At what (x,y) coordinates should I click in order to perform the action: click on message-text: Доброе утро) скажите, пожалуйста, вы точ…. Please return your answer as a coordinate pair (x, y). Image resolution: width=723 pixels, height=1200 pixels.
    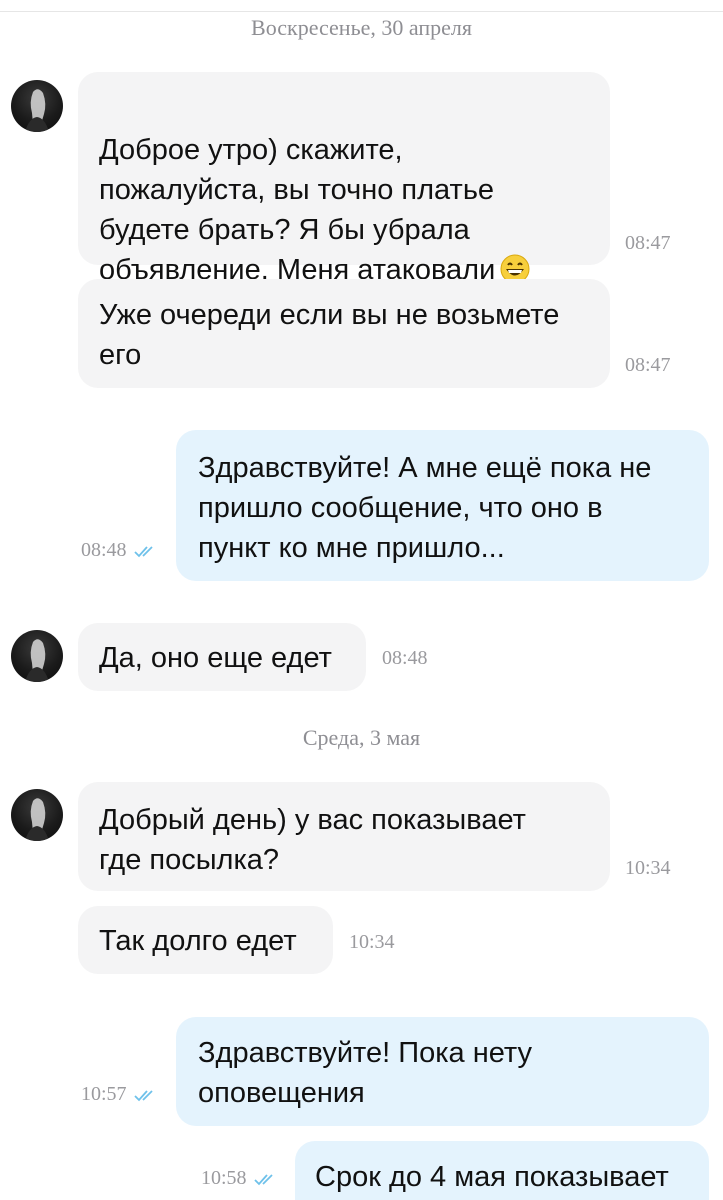
    Looking at the image, I should click on (297, 210).